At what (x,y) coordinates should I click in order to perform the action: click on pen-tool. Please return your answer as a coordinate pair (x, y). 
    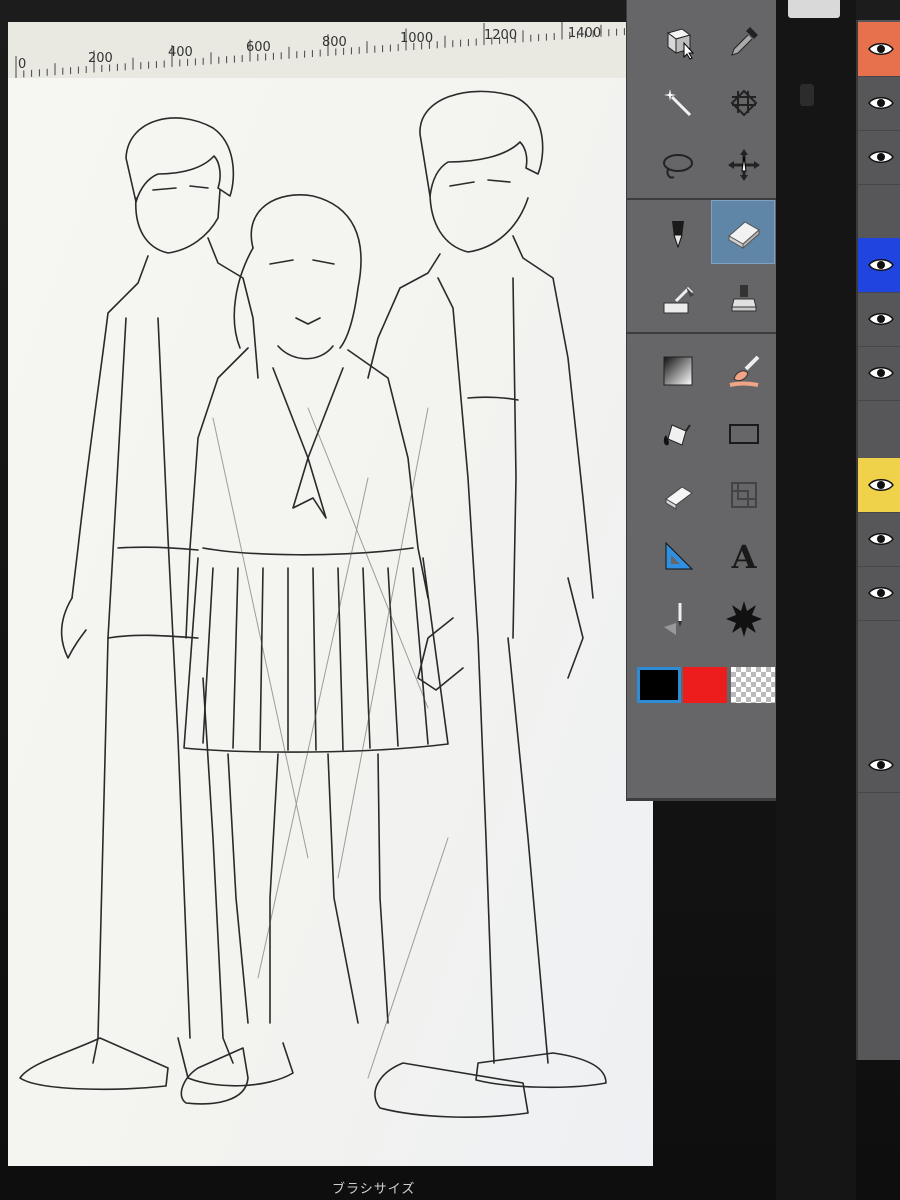
    Looking at the image, I should click on (678, 235).